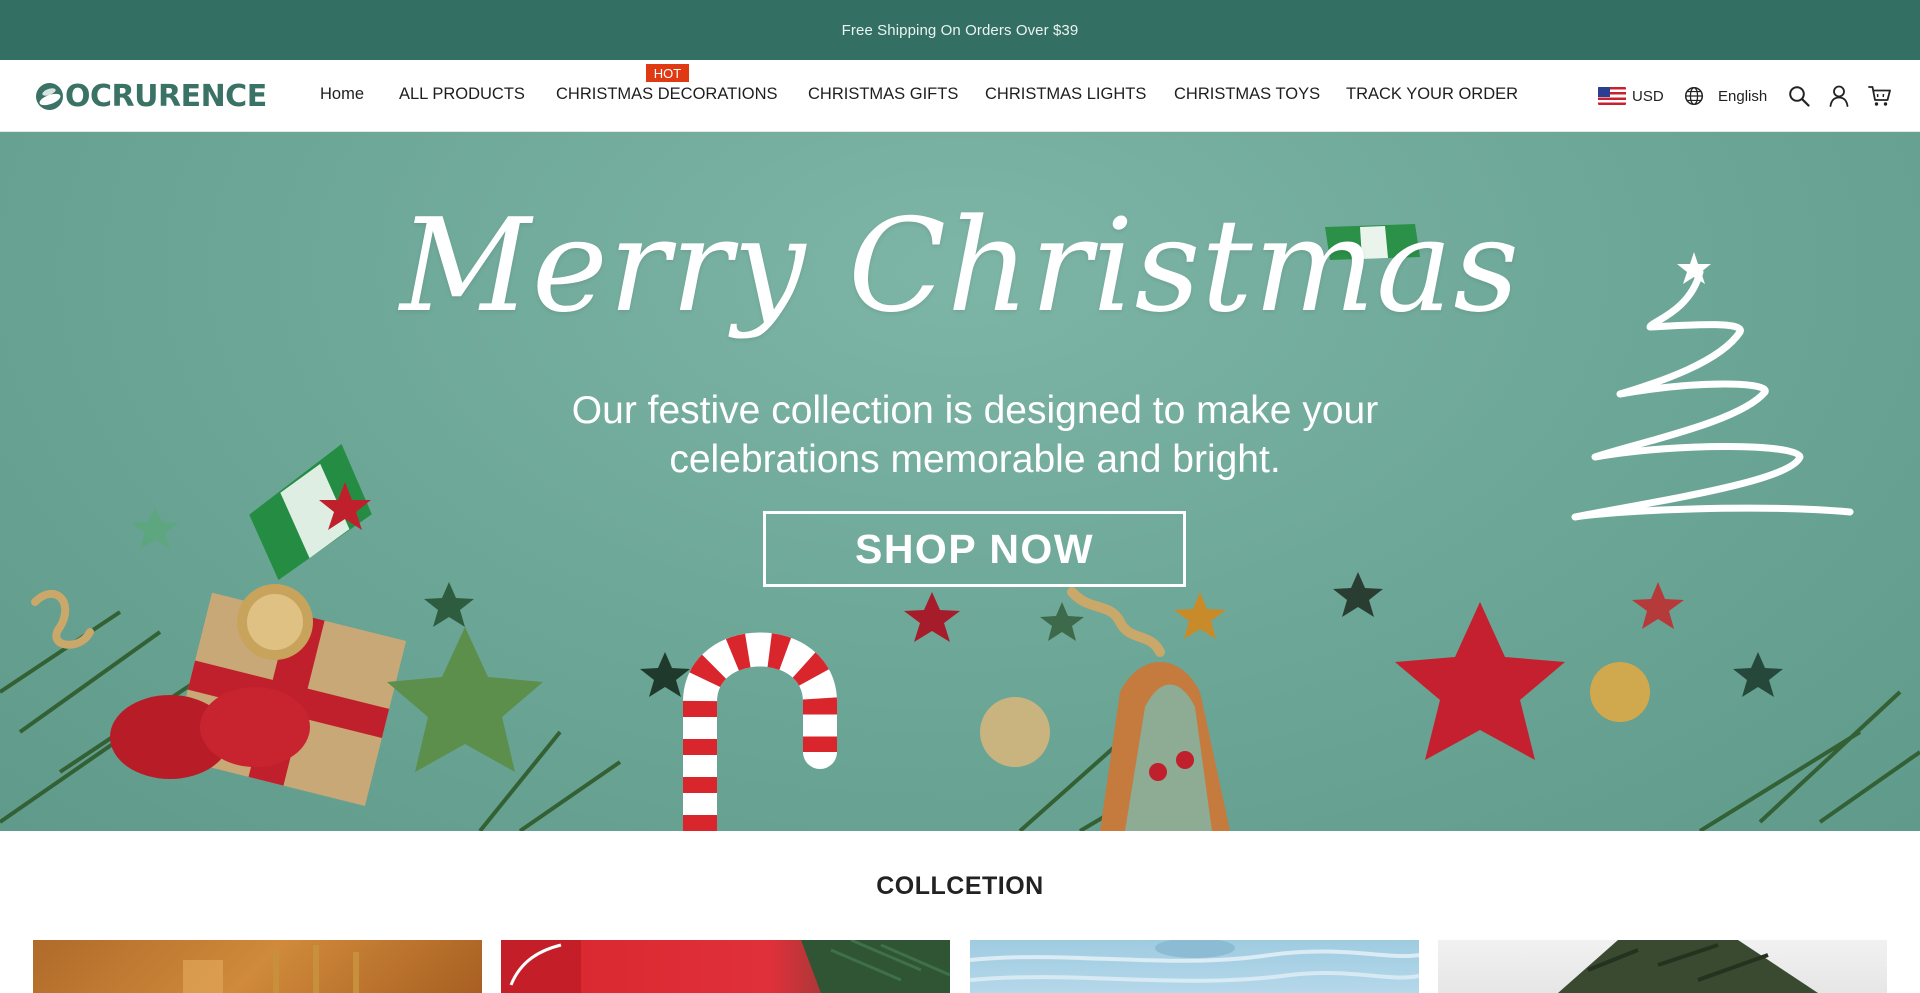 This screenshot has width=1920, height=993. What do you see at coordinates (1694, 96) in the screenshot?
I see `globe-icon` at bounding box center [1694, 96].